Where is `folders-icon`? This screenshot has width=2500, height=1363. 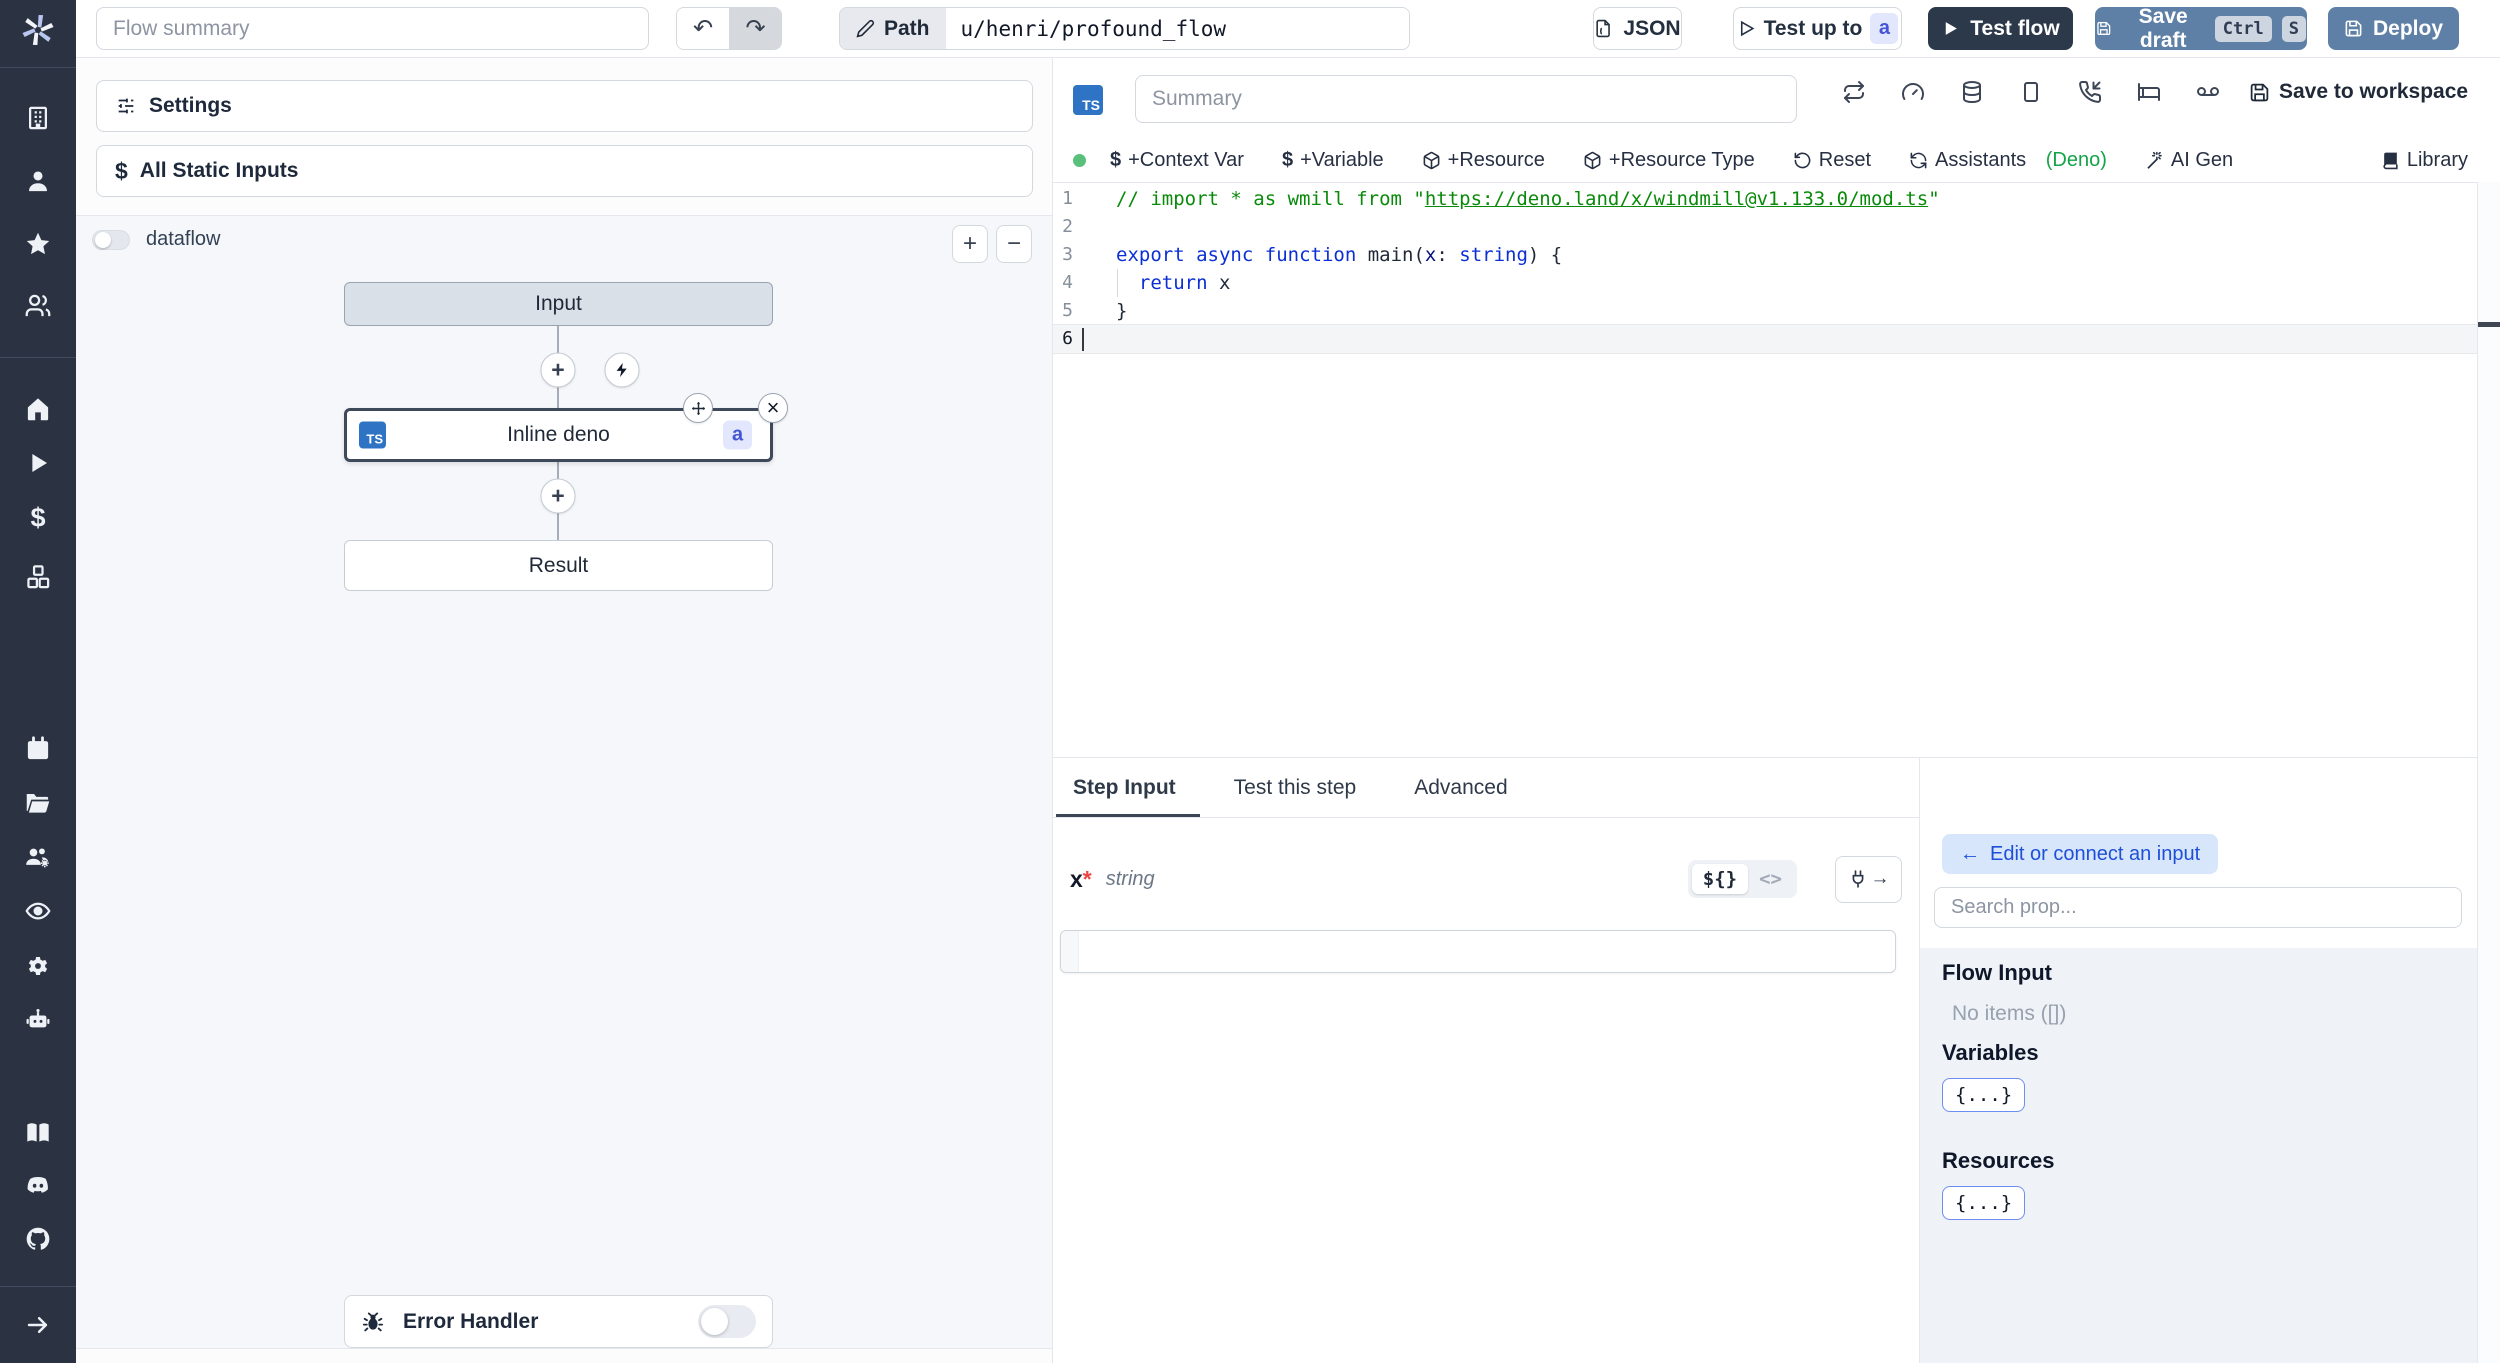
folders-icon is located at coordinates (38, 803).